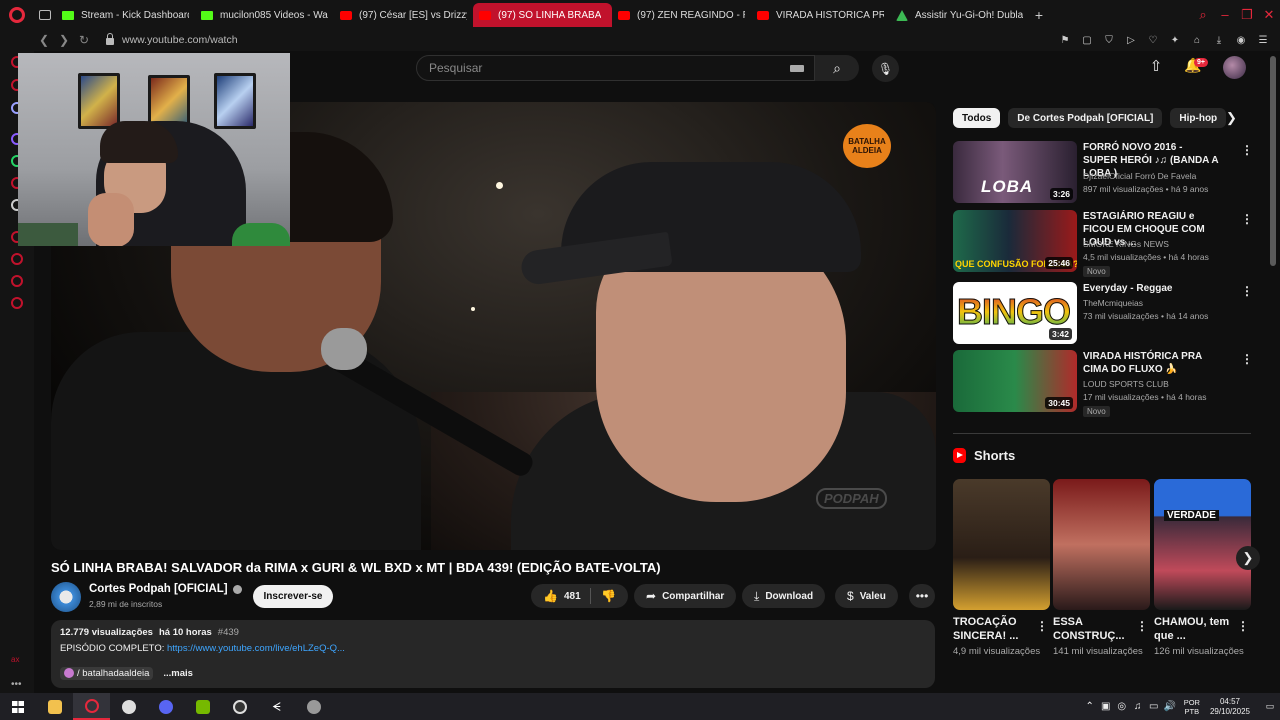  I want to click on speaker-icon, so click(485, 15).